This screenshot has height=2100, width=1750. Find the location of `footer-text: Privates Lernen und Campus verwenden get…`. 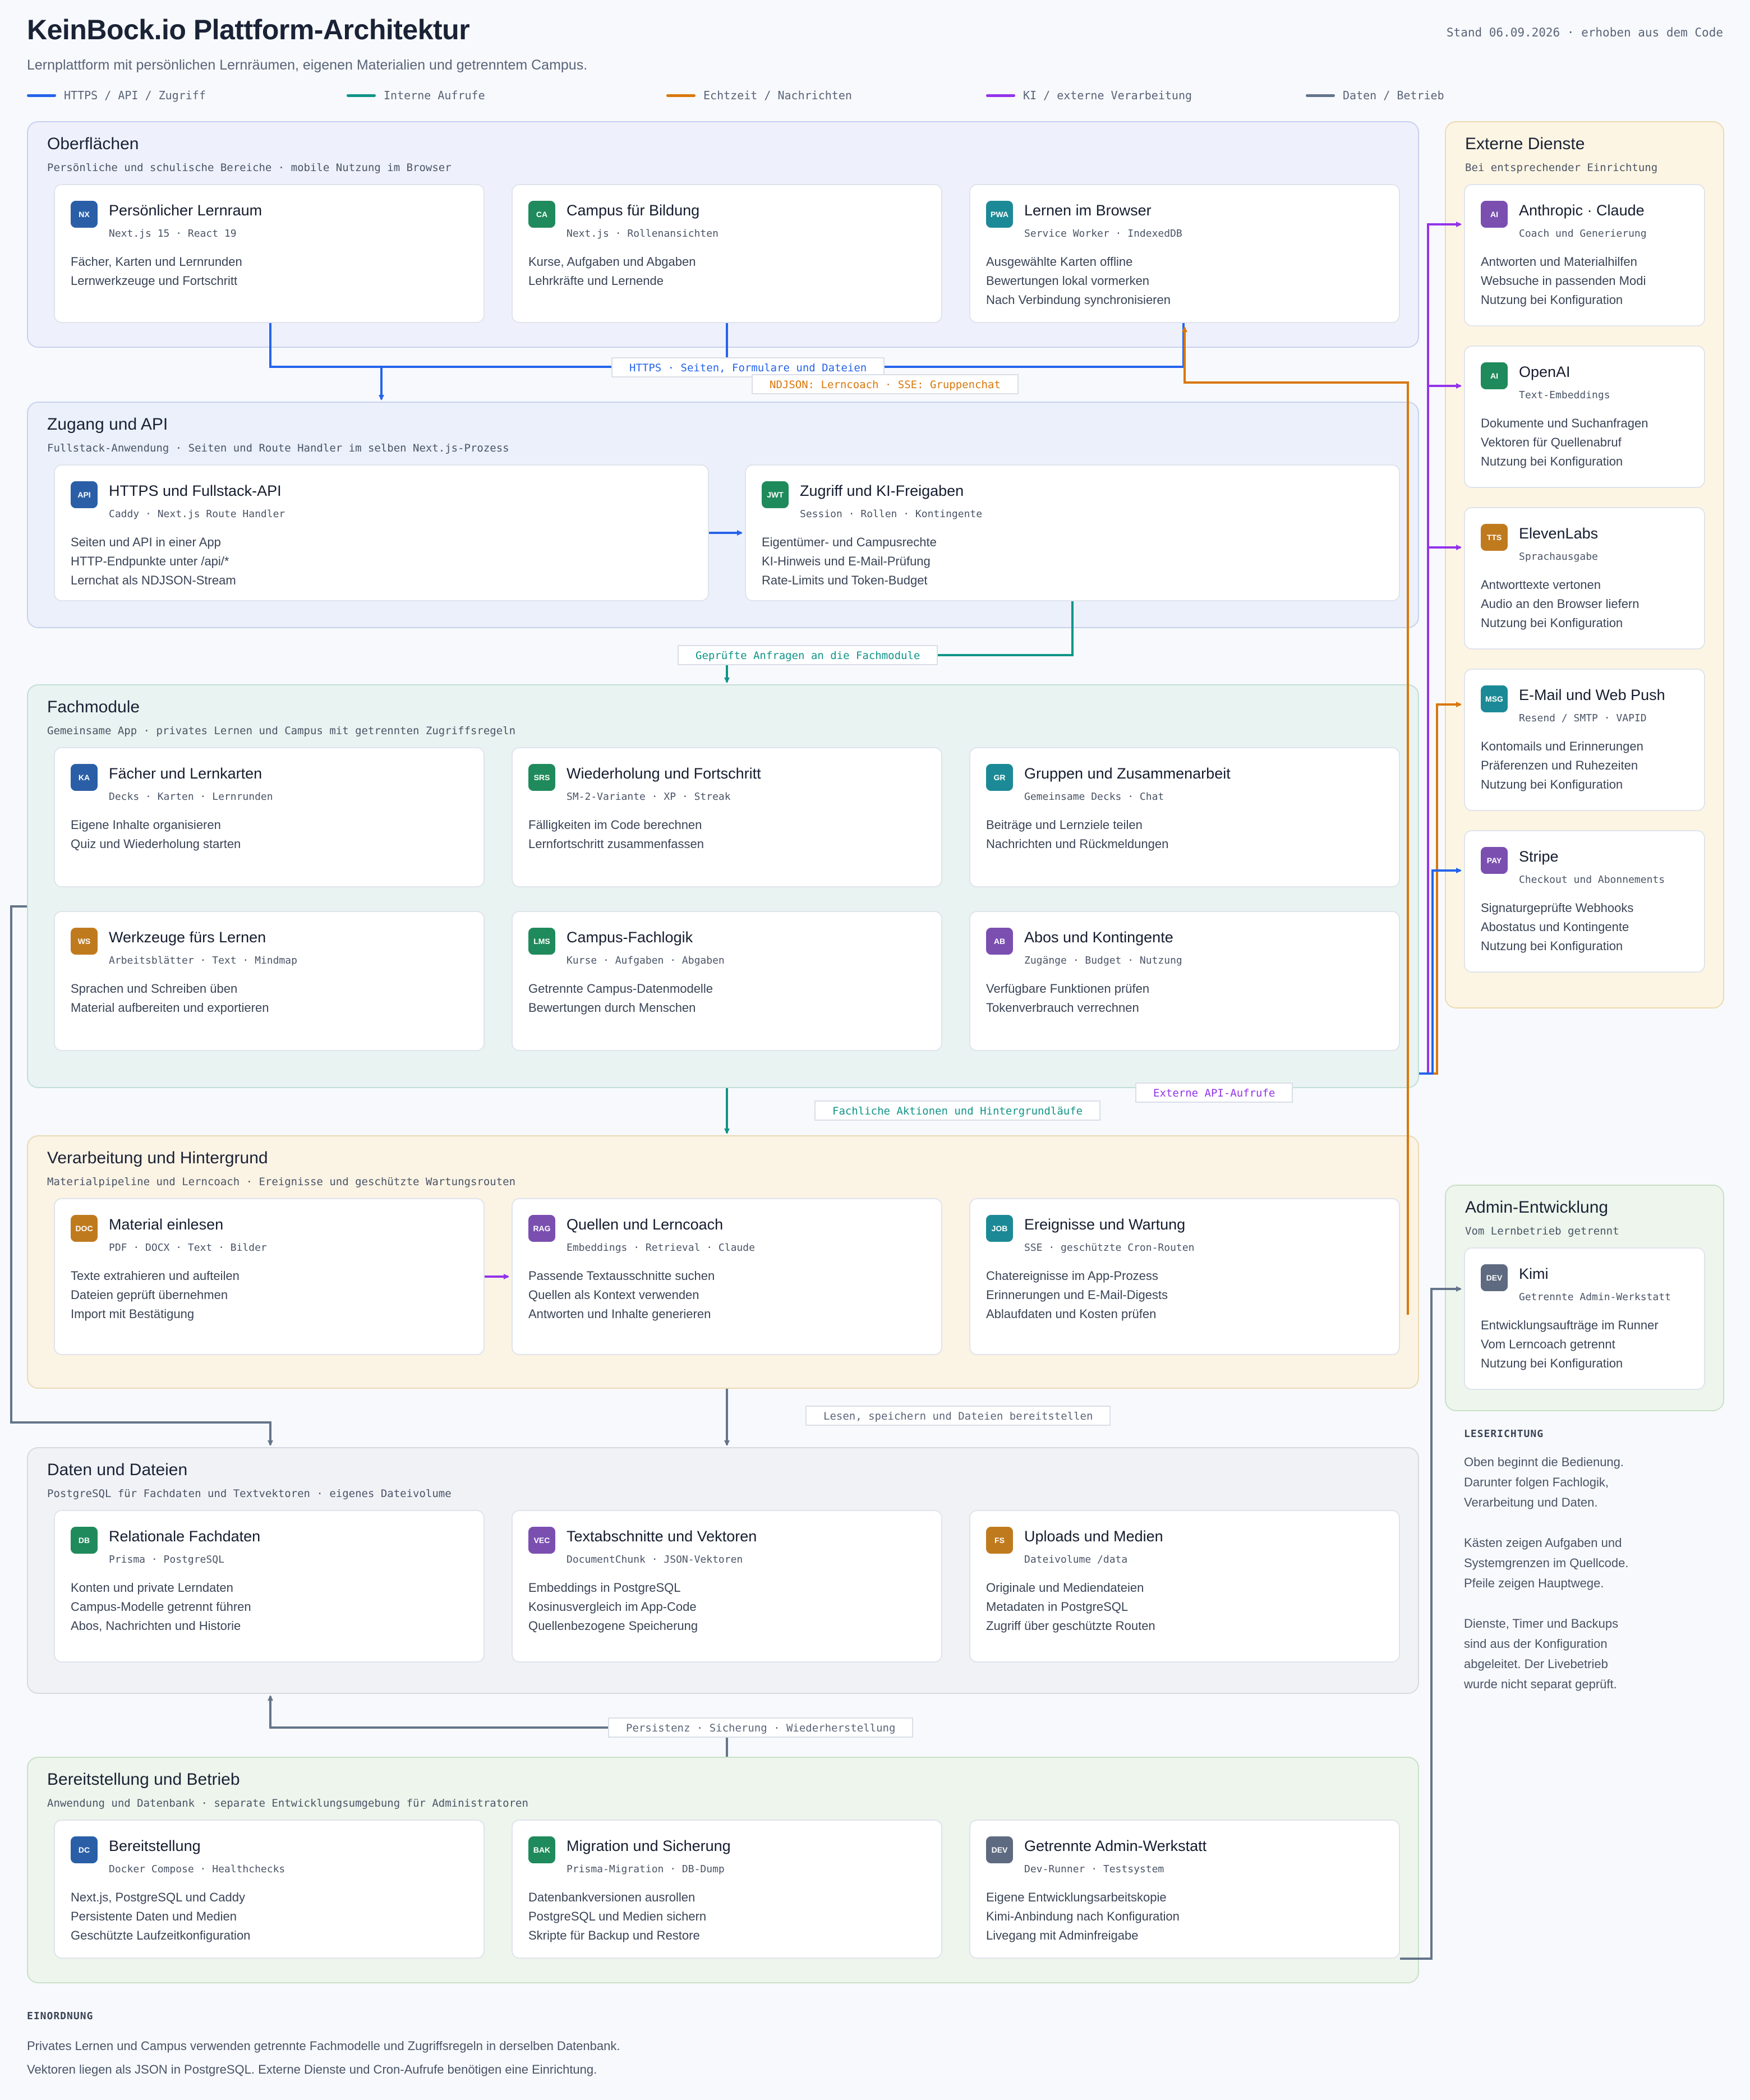

footer-text: Privates Lernen und Campus verwenden get… is located at coordinates (323, 2057).